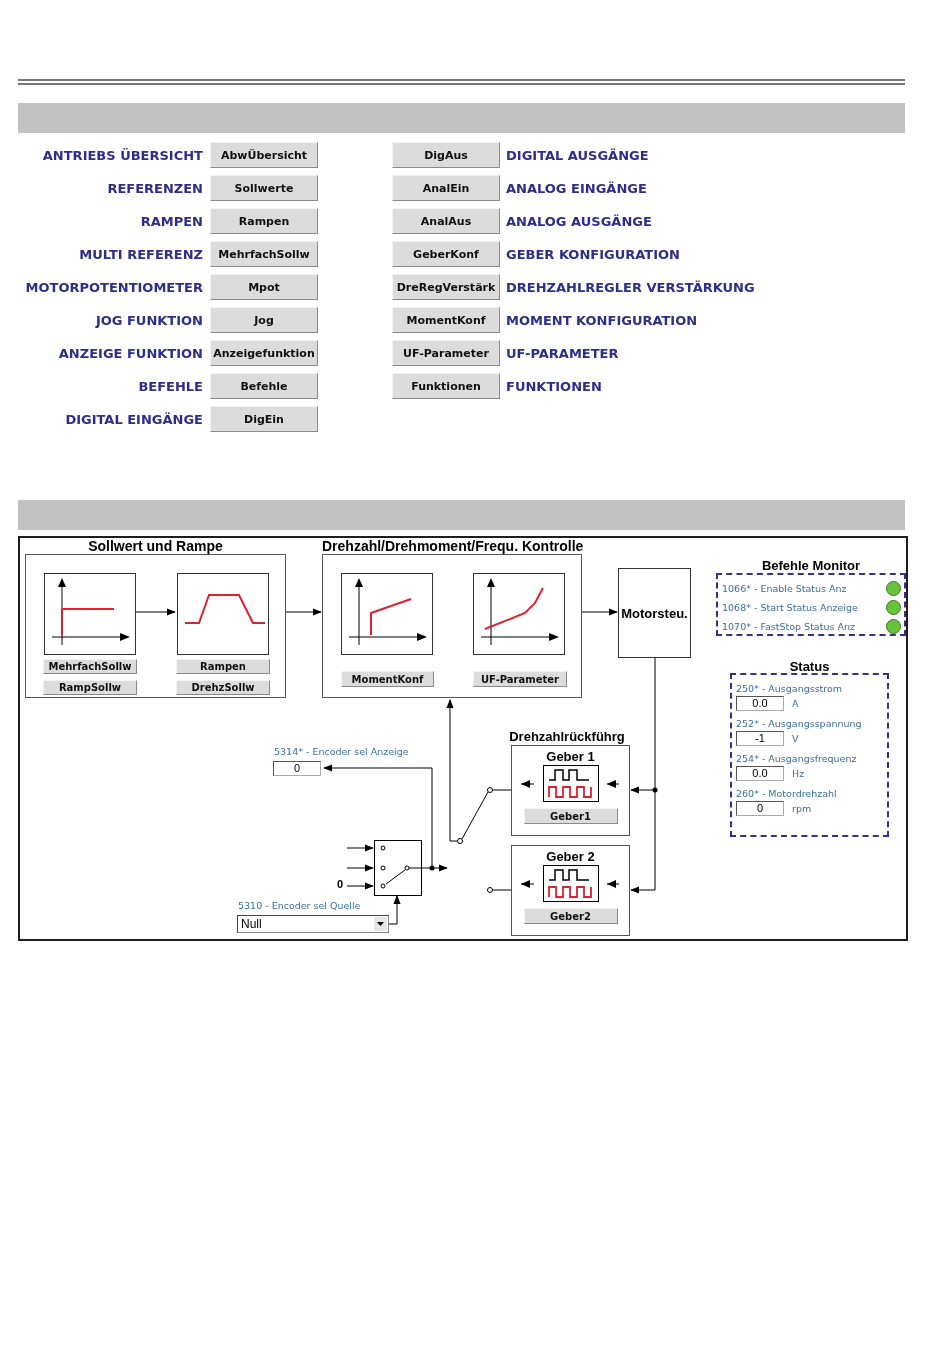 Image resolution: width=950 pixels, height=1369 pixels. What do you see at coordinates (223, 666) in the screenshot?
I see `block-button: Rampen` at bounding box center [223, 666].